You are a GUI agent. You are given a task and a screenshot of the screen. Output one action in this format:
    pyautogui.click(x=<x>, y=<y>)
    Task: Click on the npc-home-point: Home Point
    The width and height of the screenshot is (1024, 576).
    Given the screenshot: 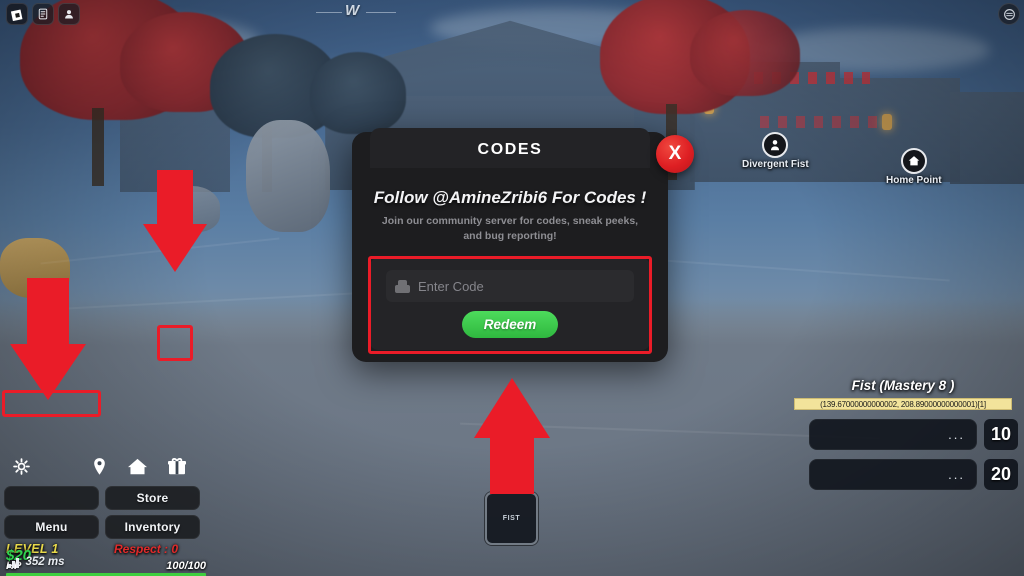 What is the action you would take?
    pyautogui.click(x=914, y=167)
    